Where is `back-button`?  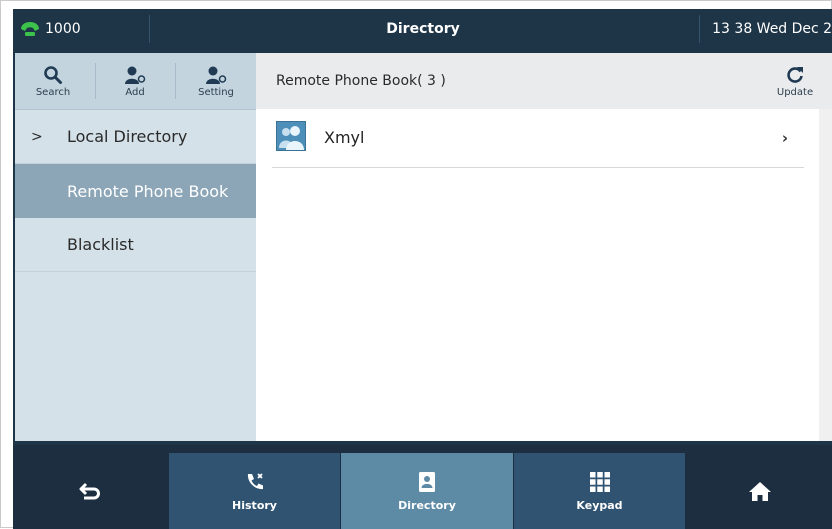 back-button is located at coordinates (90, 491).